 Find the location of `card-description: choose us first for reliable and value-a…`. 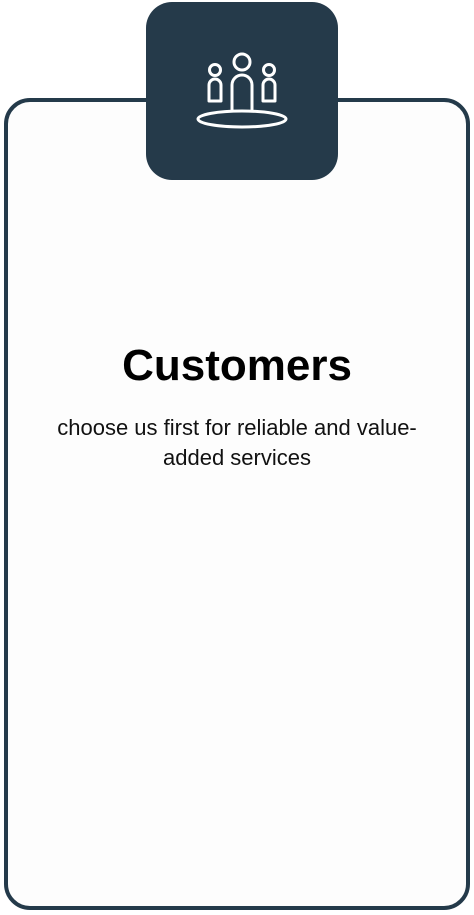

card-description: choose us first for reliable and value-a… is located at coordinates (237, 442).